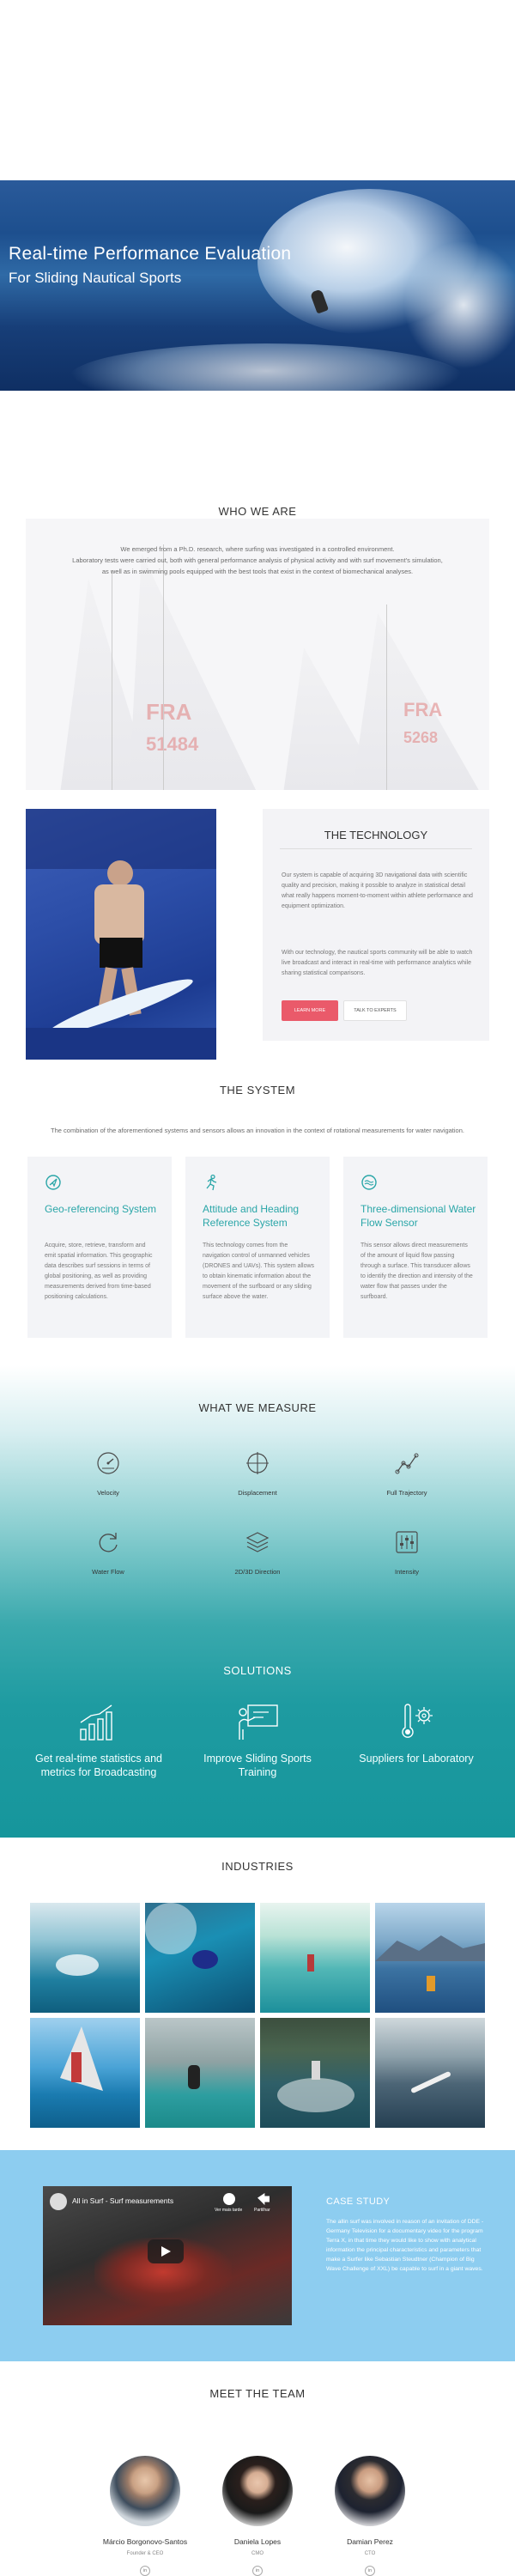 This screenshot has height=2576, width=515. Describe the element at coordinates (406, 1493) in the screenshot. I see `measure-label: Full Trajectory` at that location.